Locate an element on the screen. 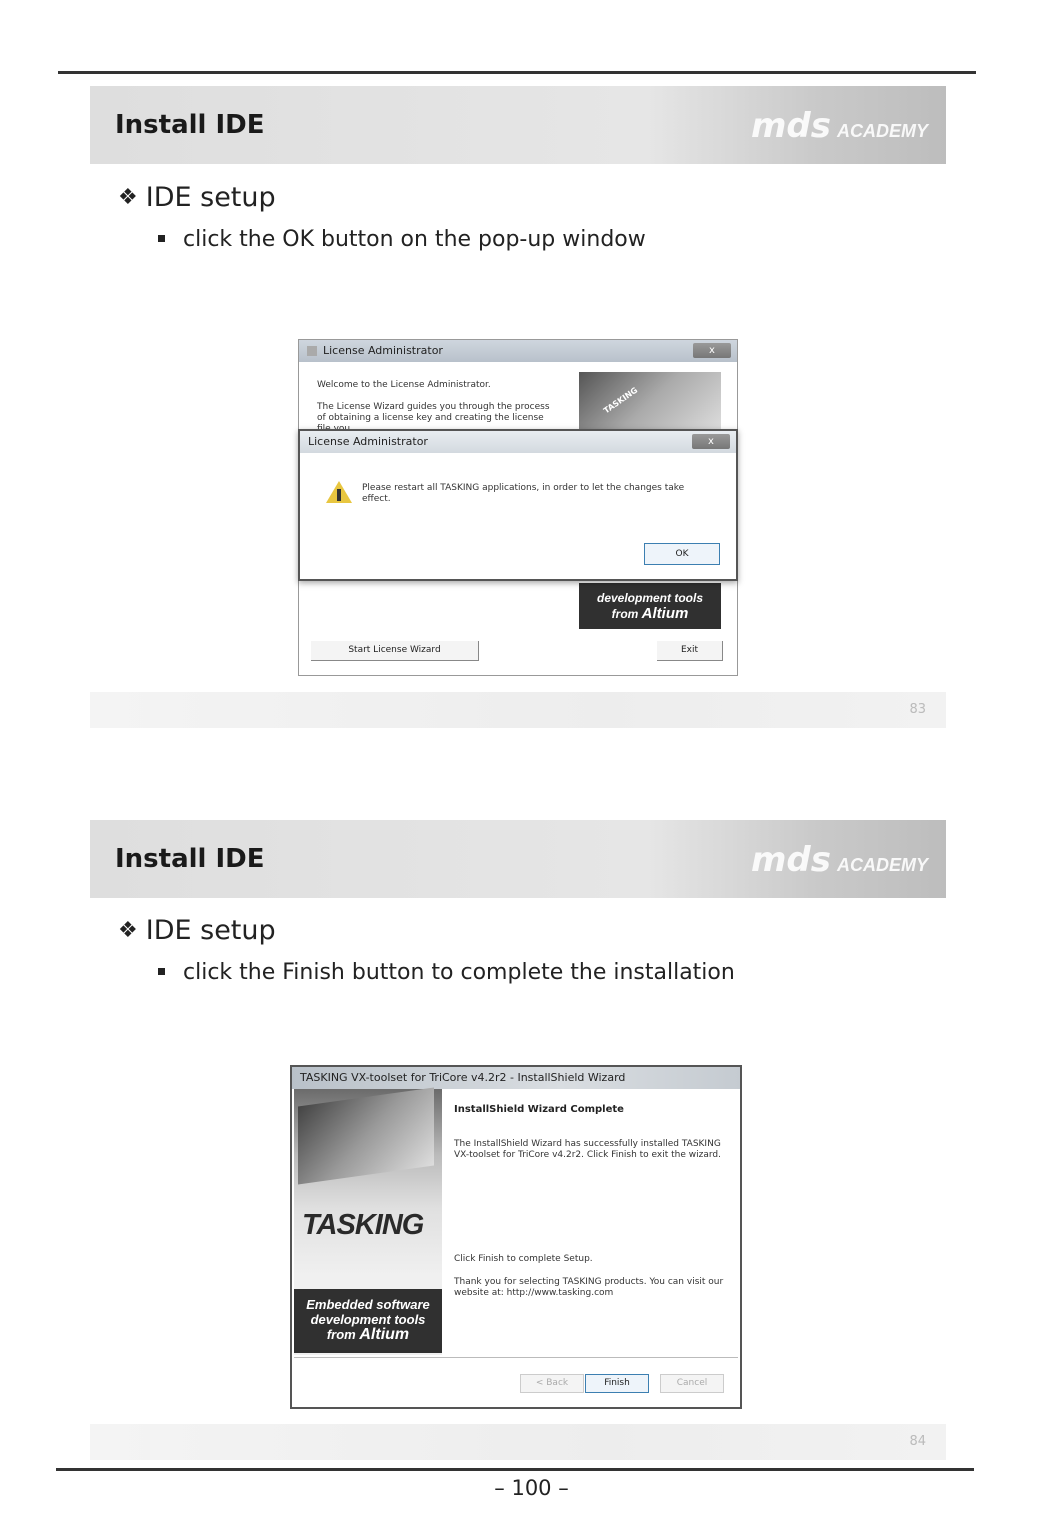  slide-number: 84 is located at coordinates (917, 1441).